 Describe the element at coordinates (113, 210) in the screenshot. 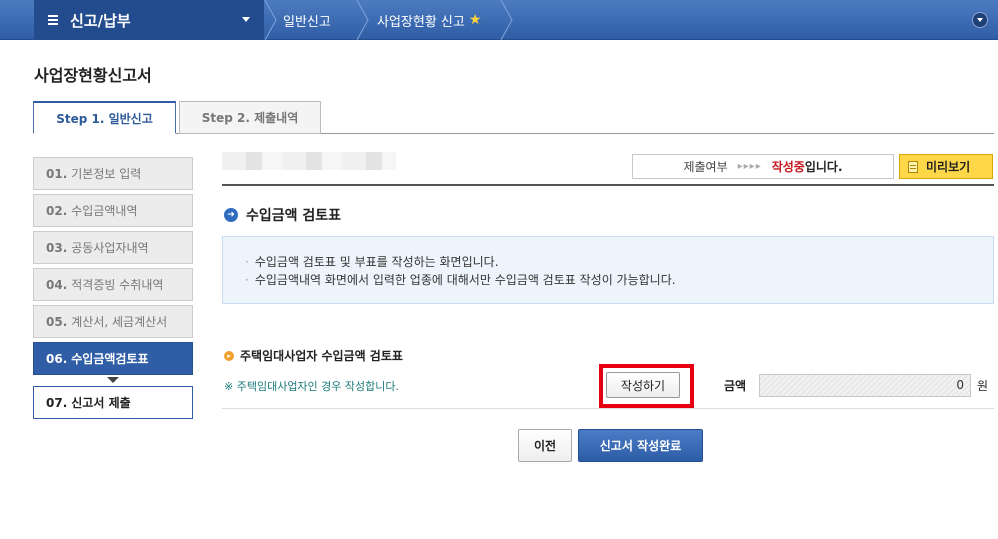

I see `step-item-02: 02. 수입금액내역` at that location.